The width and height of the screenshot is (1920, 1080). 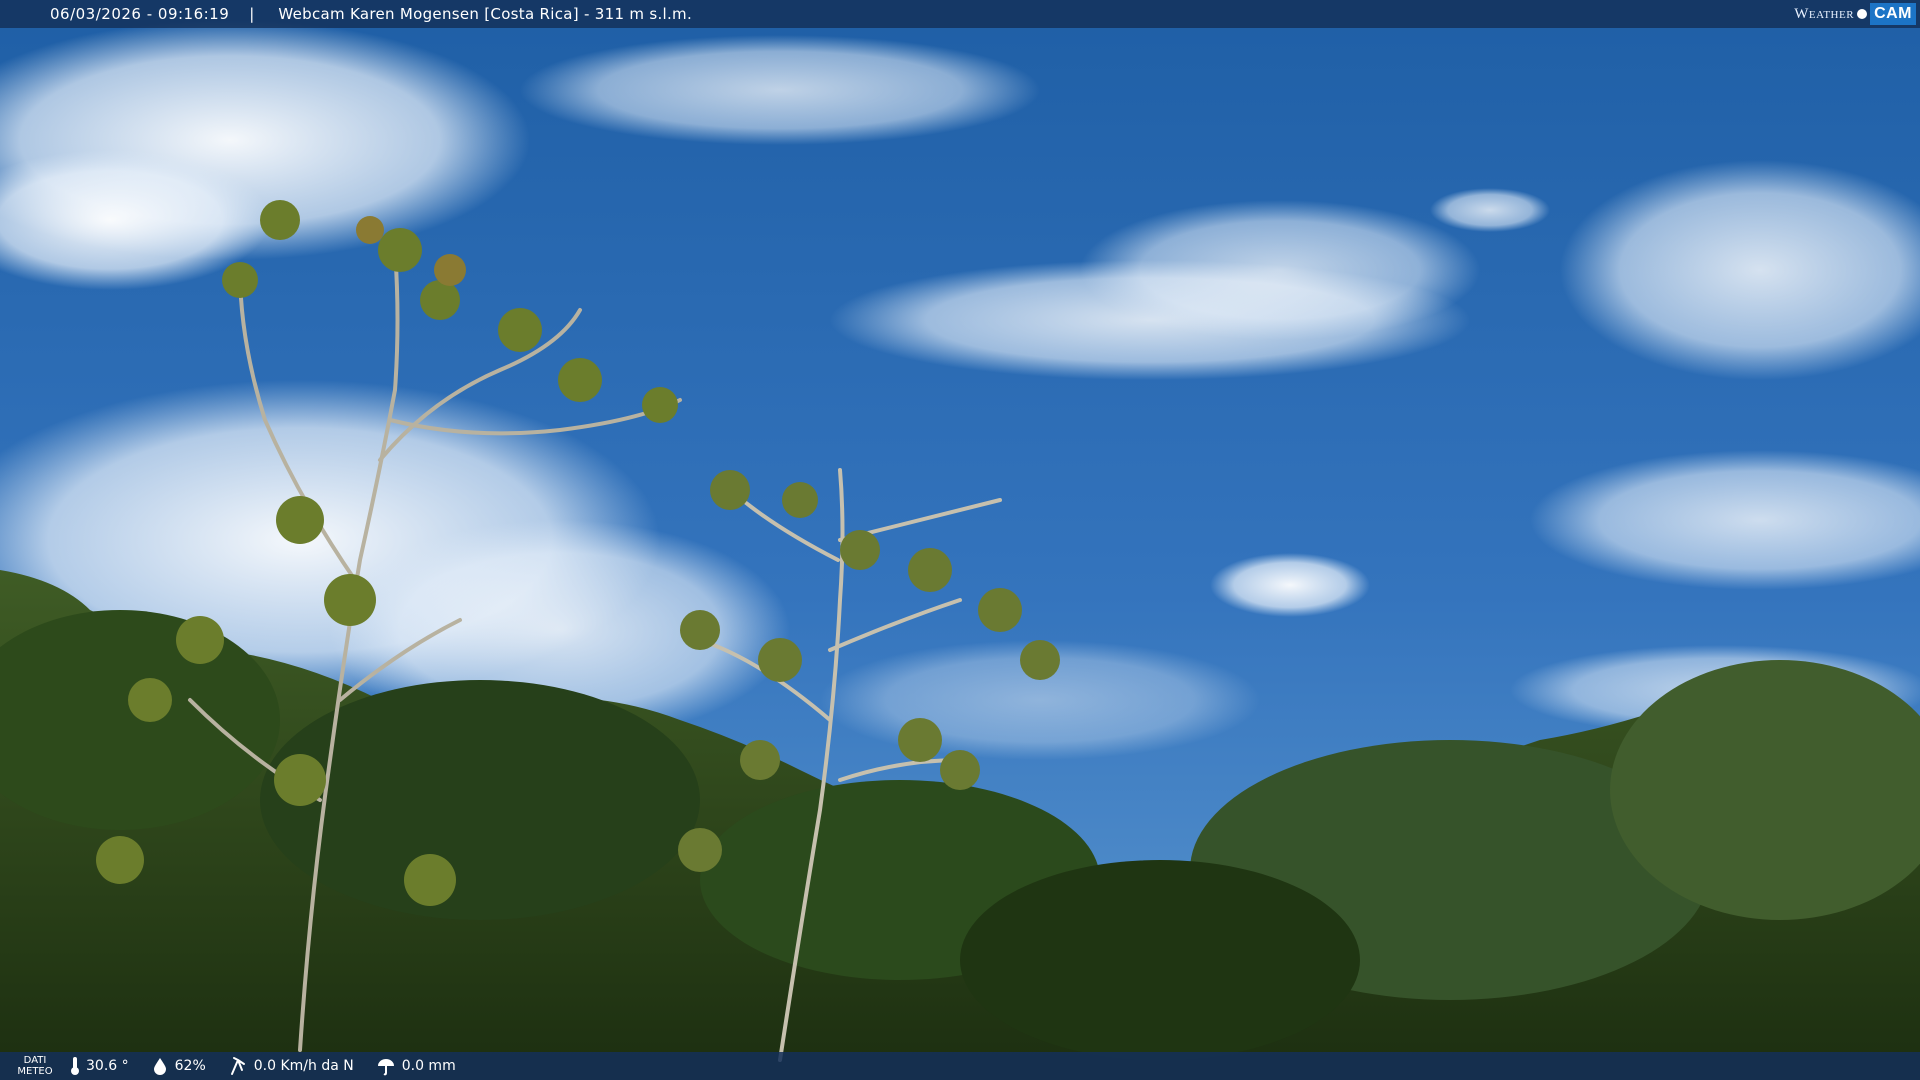 What do you see at coordinates (238, 1066) in the screenshot?
I see `wind-vane-icon` at bounding box center [238, 1066].